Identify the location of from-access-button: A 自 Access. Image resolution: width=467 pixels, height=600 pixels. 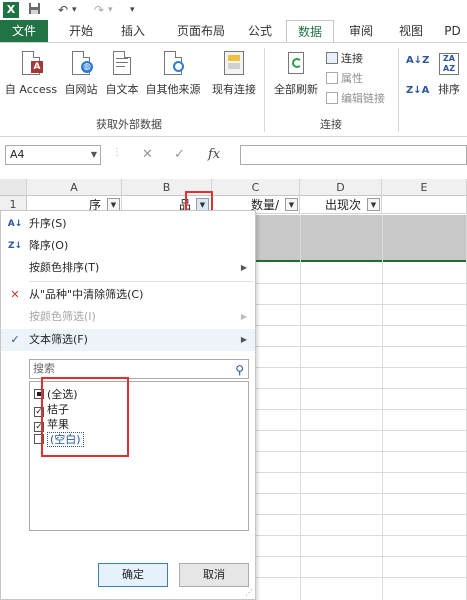
(31, 73).